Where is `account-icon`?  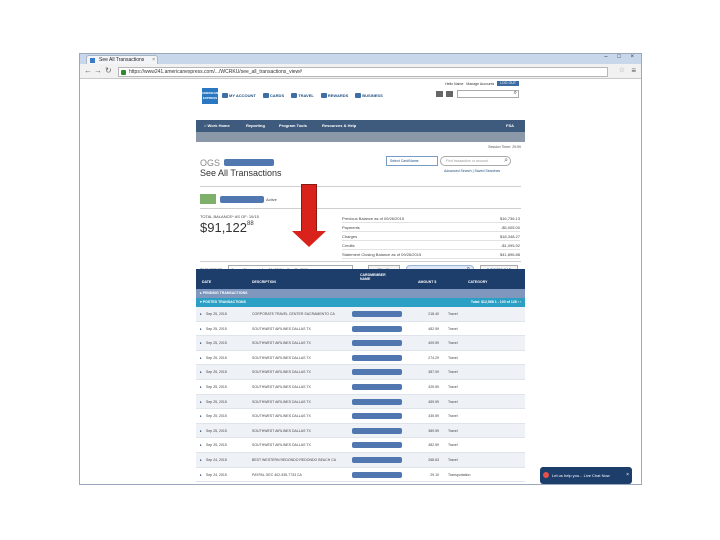 account-icon is located at coordinates (225, 95).